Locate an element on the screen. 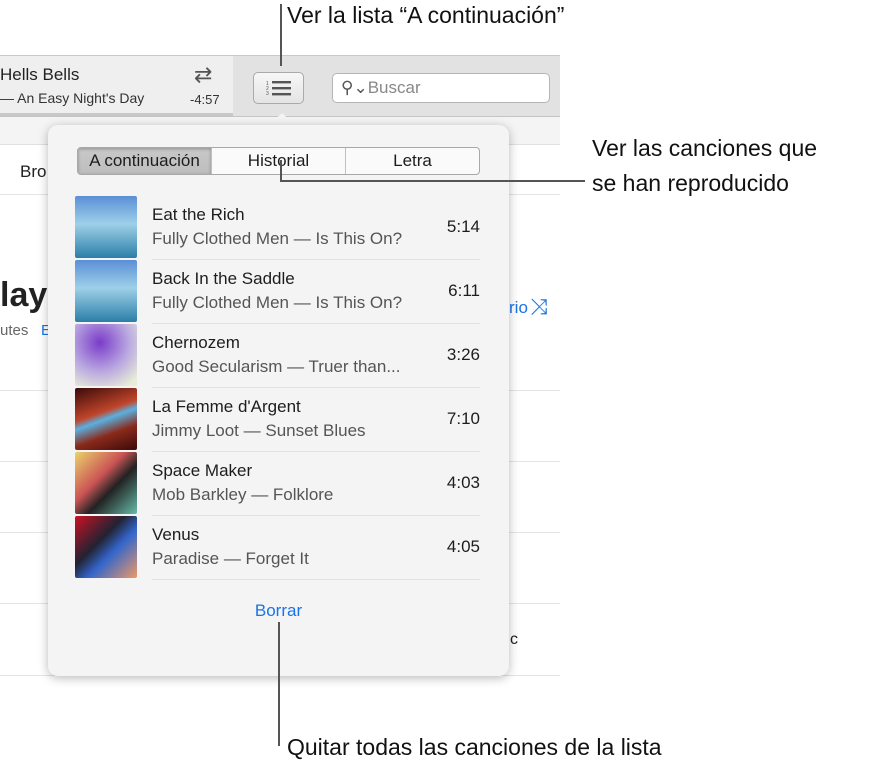 The image size is (896, 769). song-duration: 3:26 is located at coordinates (463, 354).